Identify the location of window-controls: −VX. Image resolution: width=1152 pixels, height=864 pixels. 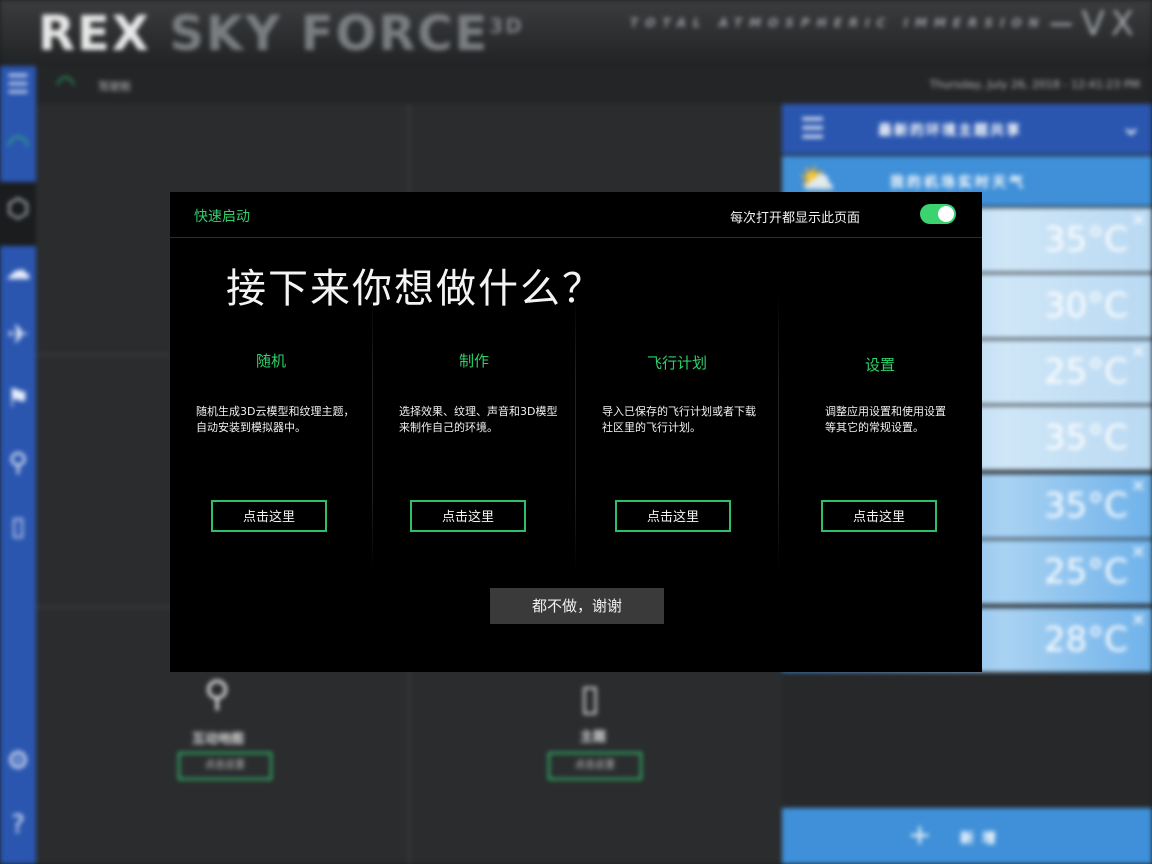
(1093, 24).